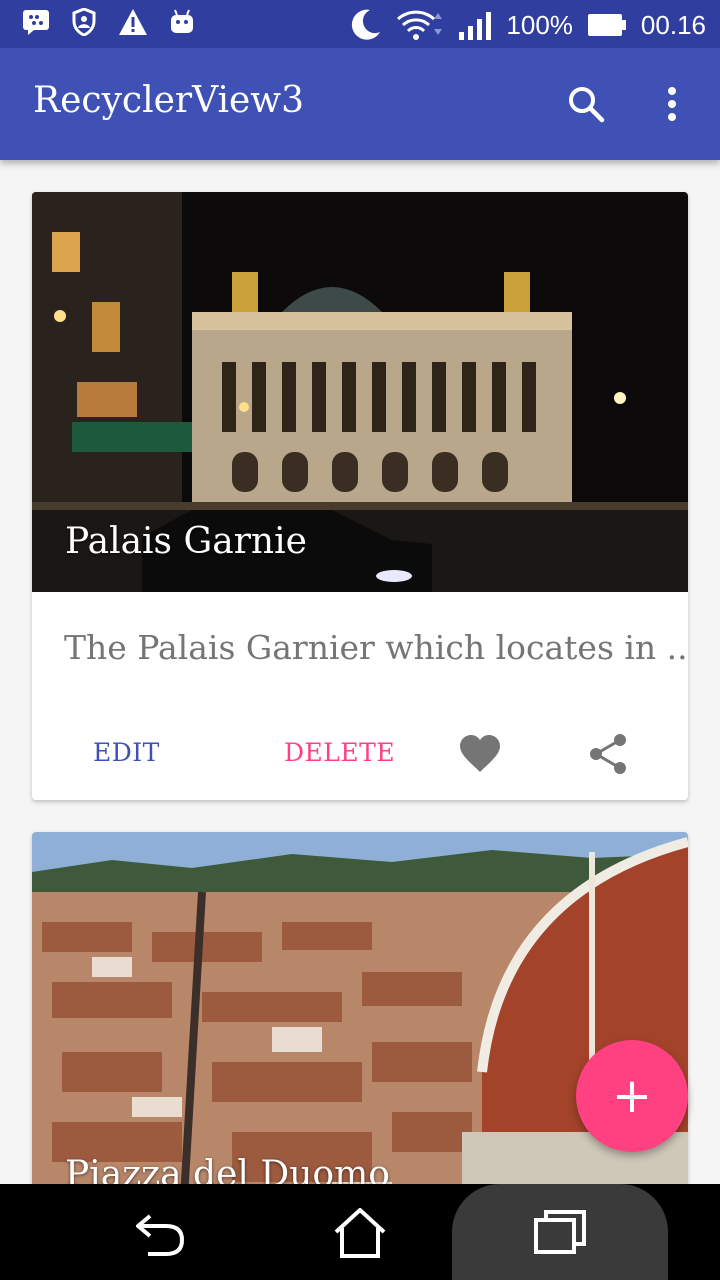  What do you see at coordinates (182, 21) in the screenshot?
I see `android-icon` at bounding box center [182, 21].